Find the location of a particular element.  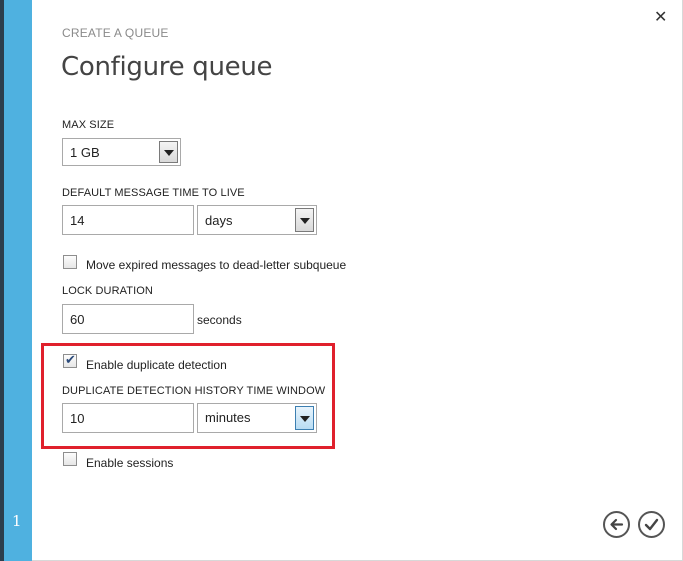

lock-duration-value: 60 is located at coordinates (77, 319).